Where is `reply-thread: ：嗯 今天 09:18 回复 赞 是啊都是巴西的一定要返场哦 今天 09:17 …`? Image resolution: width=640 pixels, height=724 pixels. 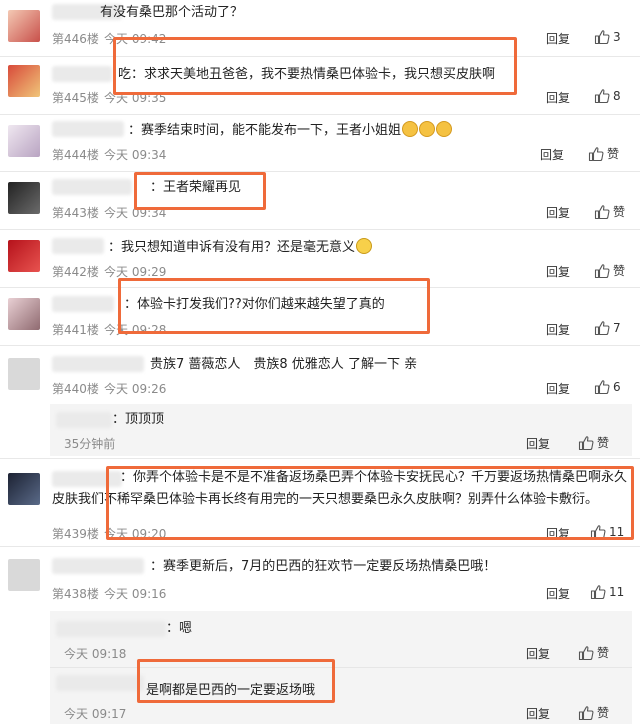
reply-thread: ：嗯 今天 09:18 回复 赞 是啊都是巴西的一定要返场哦 今天 09:17 … is located at coordinates (341, 667).